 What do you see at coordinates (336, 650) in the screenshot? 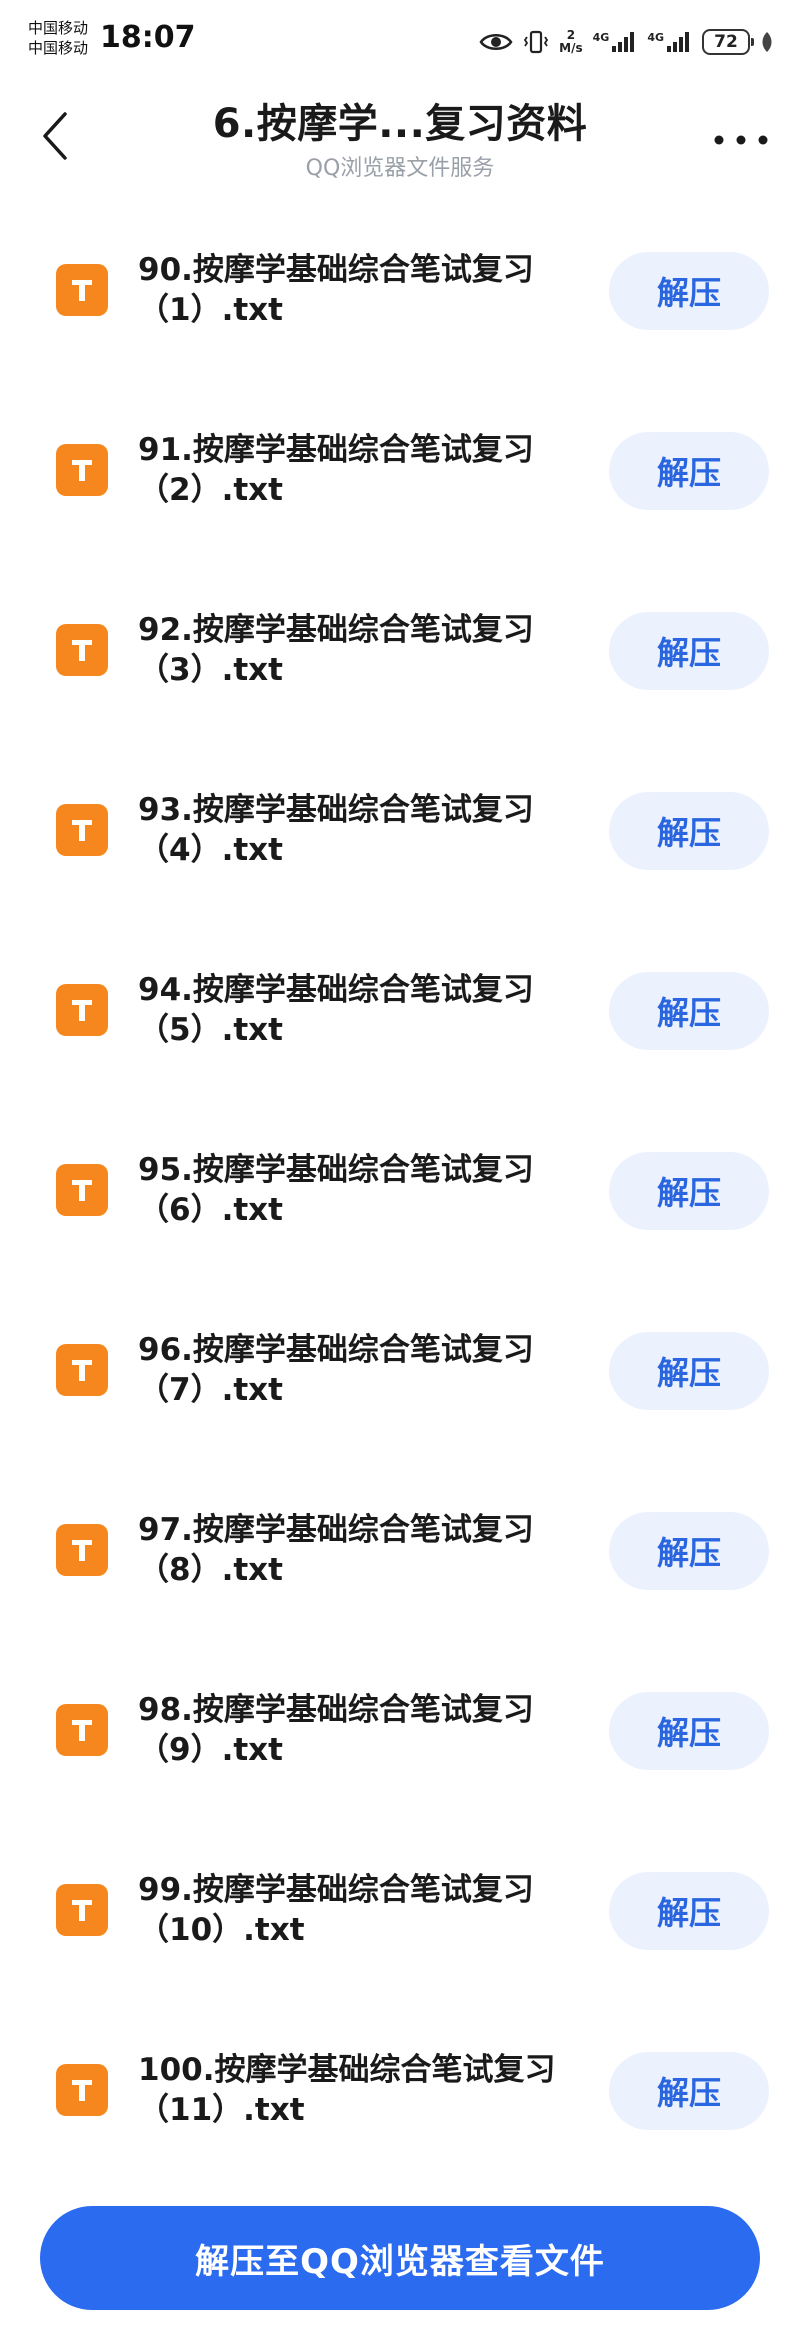
I see `file-name: 92.按摩学基础综合笔试复习（3）.txt` at bounding box center [336, 650].